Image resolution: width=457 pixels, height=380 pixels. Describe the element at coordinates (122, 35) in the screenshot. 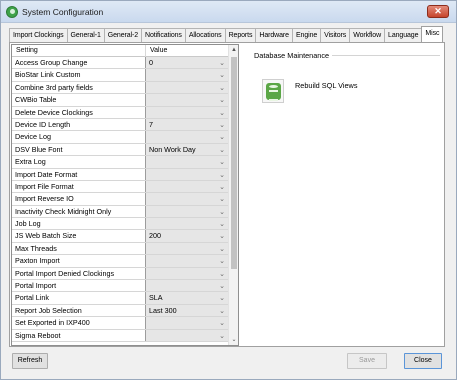

I see `tab-general-2: General-2` at that location.